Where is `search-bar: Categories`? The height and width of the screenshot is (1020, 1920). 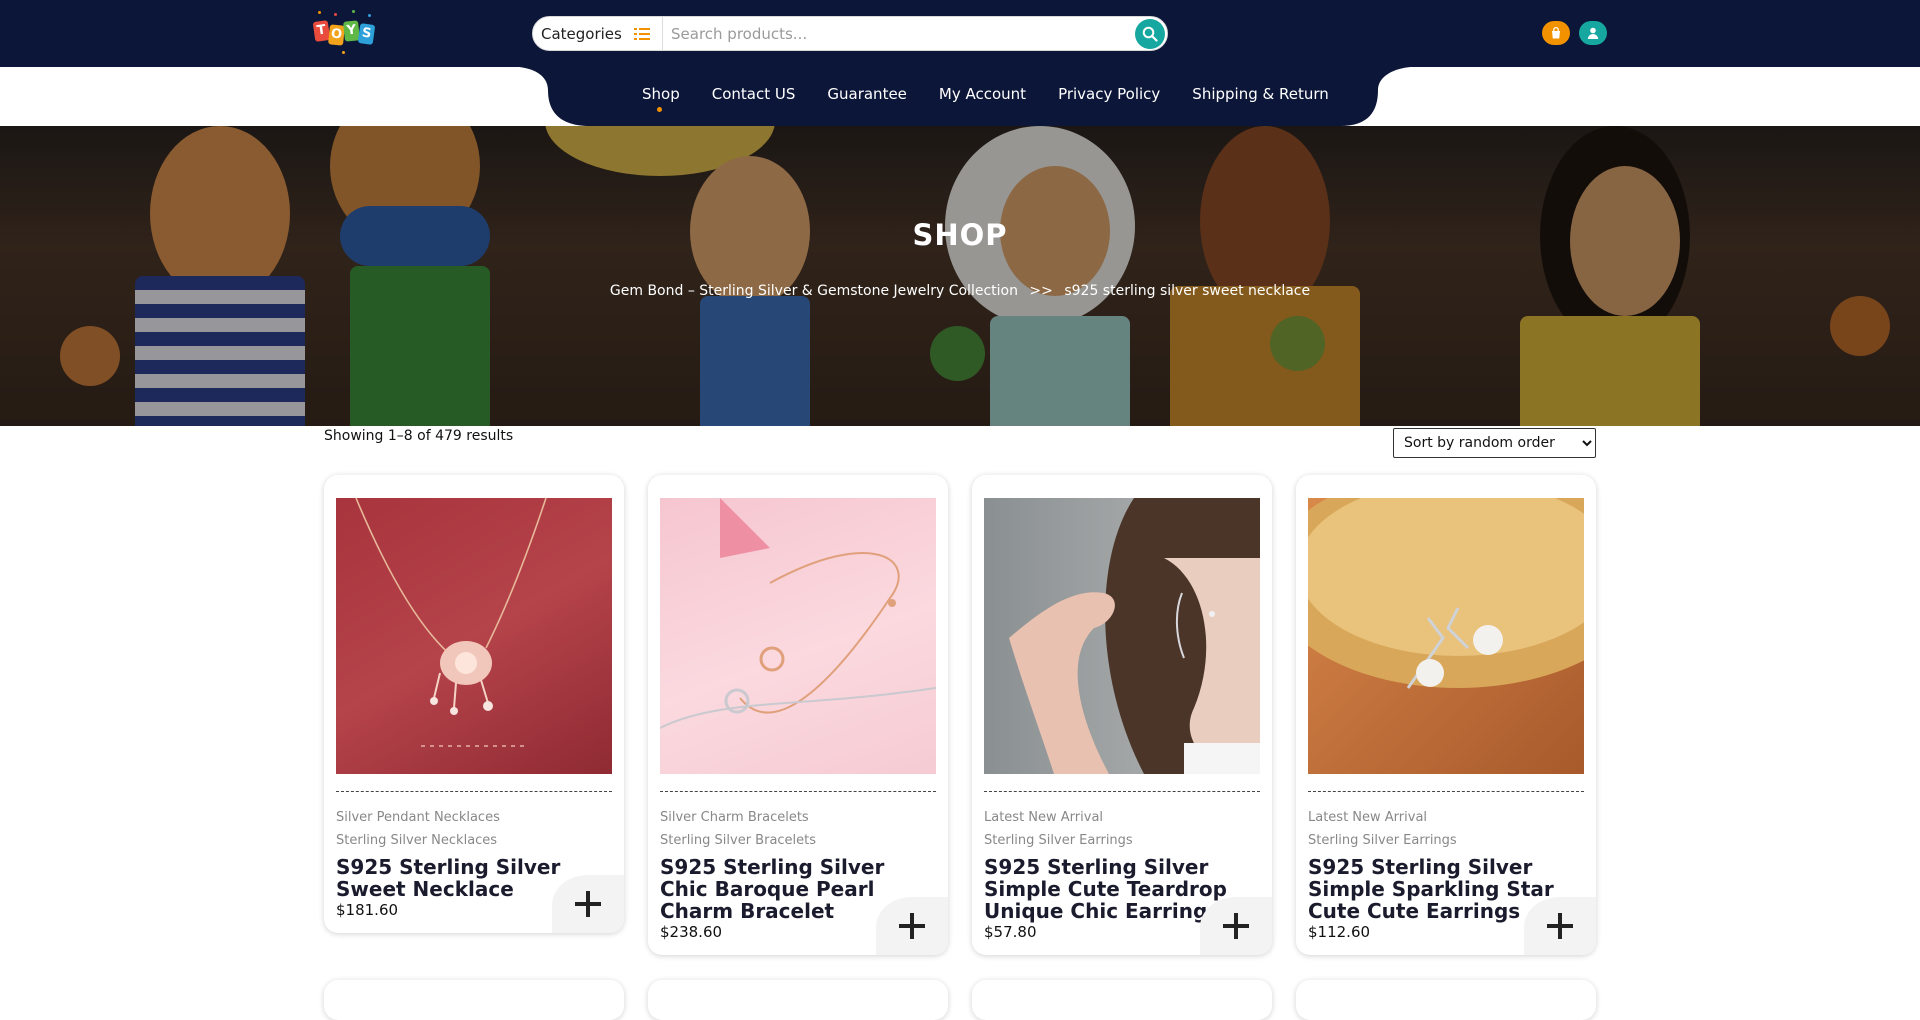
search-bar: Categories is located at coordinates (850, 33).